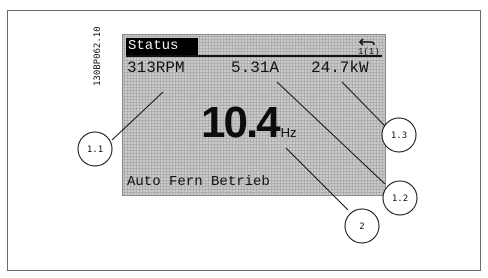  I want to click on callout-2: 2, so click(362, 226).